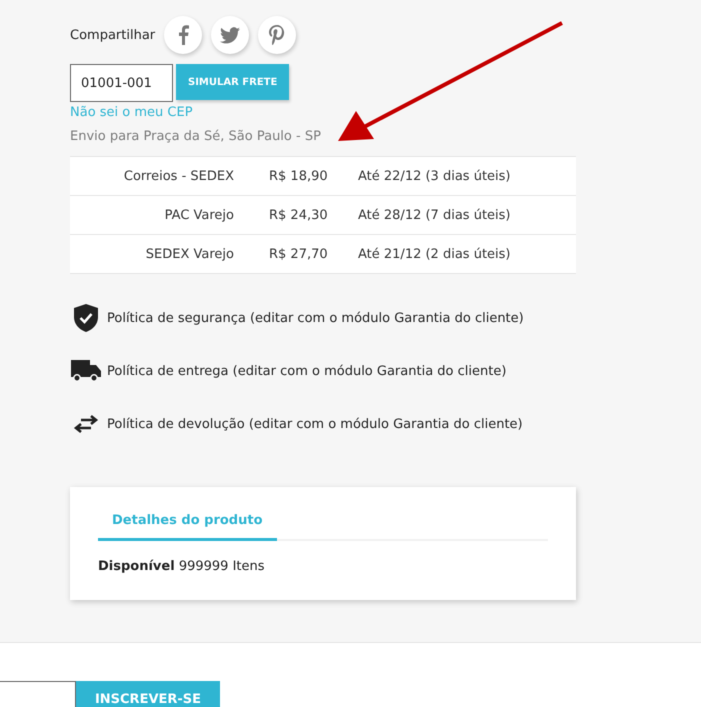 This screenshot has width=701, height=707. I want to click on subscribe-button: INSCREVER-SE, so click(148, 694).